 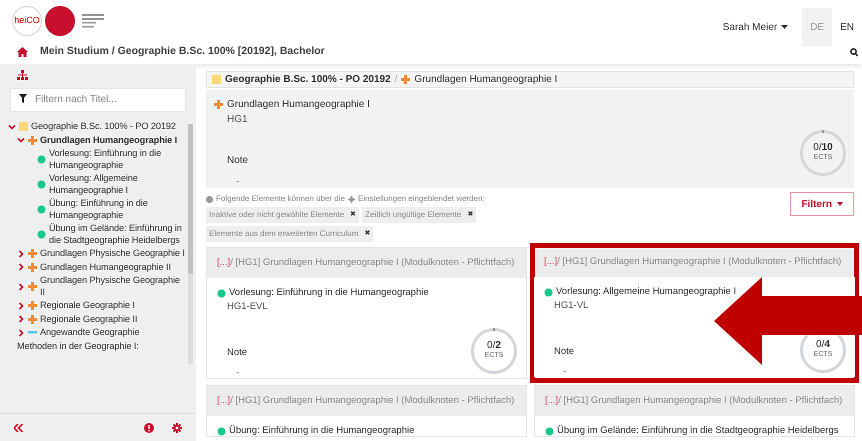 I want to click on ects-value: 0/4, so click(x=823, y=344).